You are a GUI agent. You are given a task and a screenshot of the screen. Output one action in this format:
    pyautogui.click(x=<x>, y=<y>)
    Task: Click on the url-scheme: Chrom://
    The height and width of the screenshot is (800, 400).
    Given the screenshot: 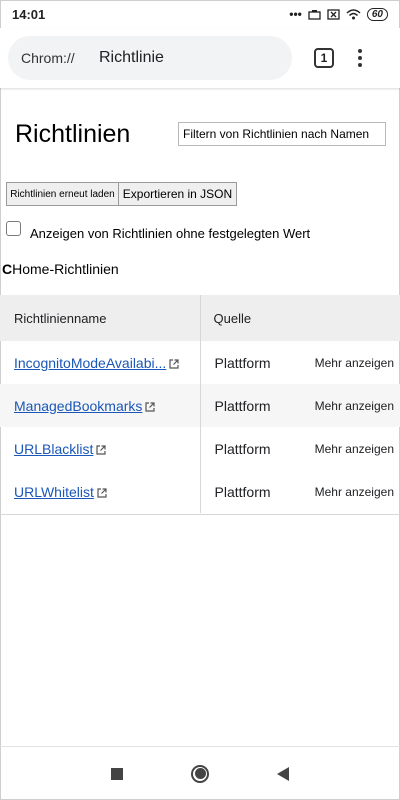 What is the action you would take?
    pyautogui.click(x=48, y=58)
    